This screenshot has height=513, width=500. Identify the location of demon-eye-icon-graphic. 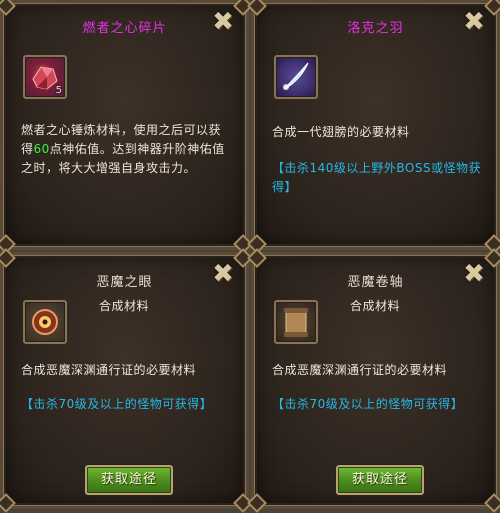
(45, 322).